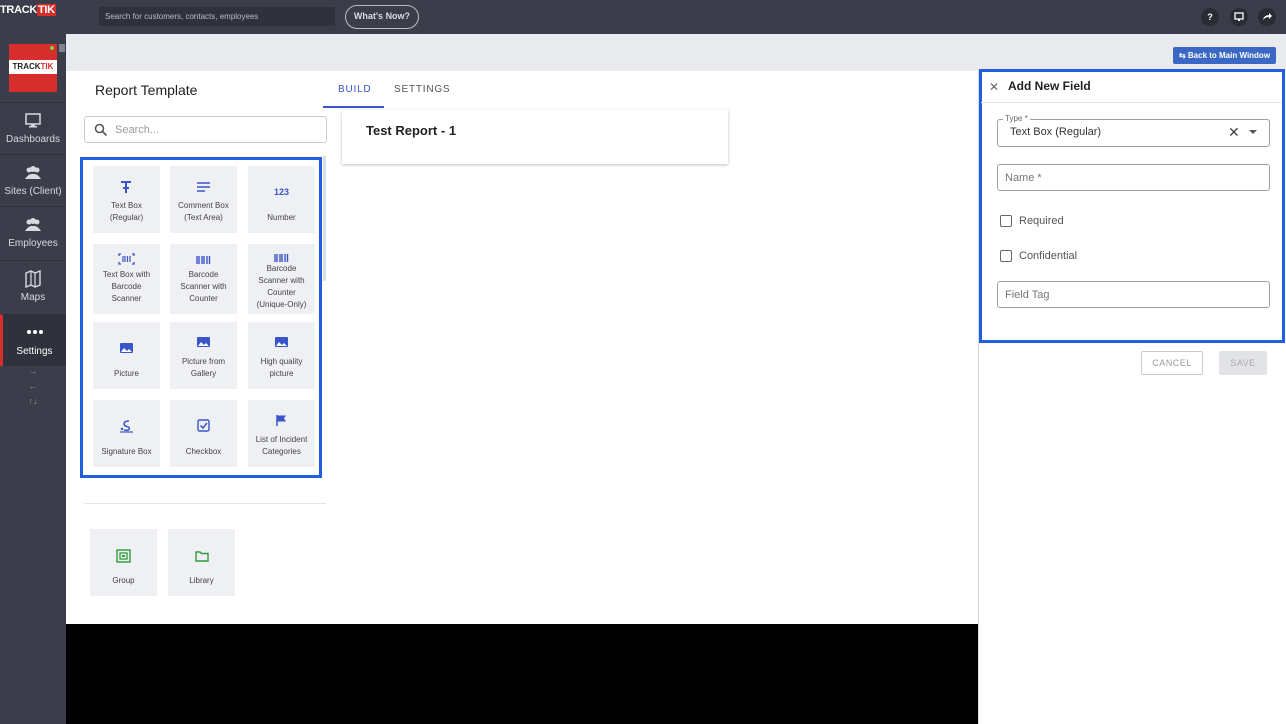 This screenshot has height=724, width=1286. I want to click on back-to-main-window-button: ⇆ Back to Main Window, so click(1224, 55).